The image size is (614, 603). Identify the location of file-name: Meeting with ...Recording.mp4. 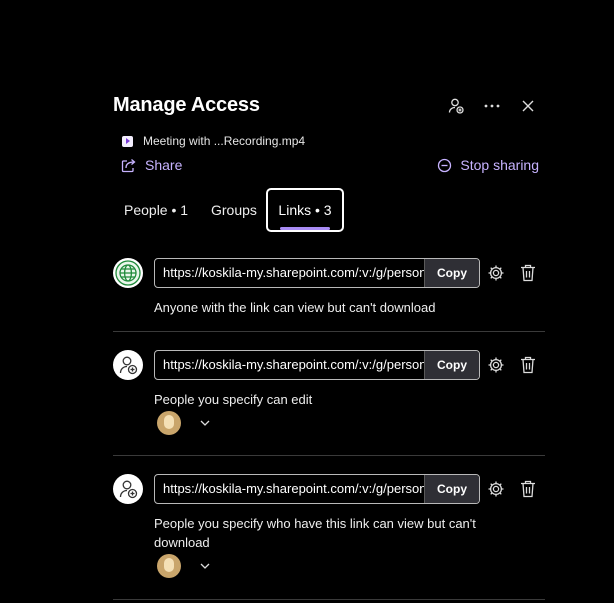
(224, 141).